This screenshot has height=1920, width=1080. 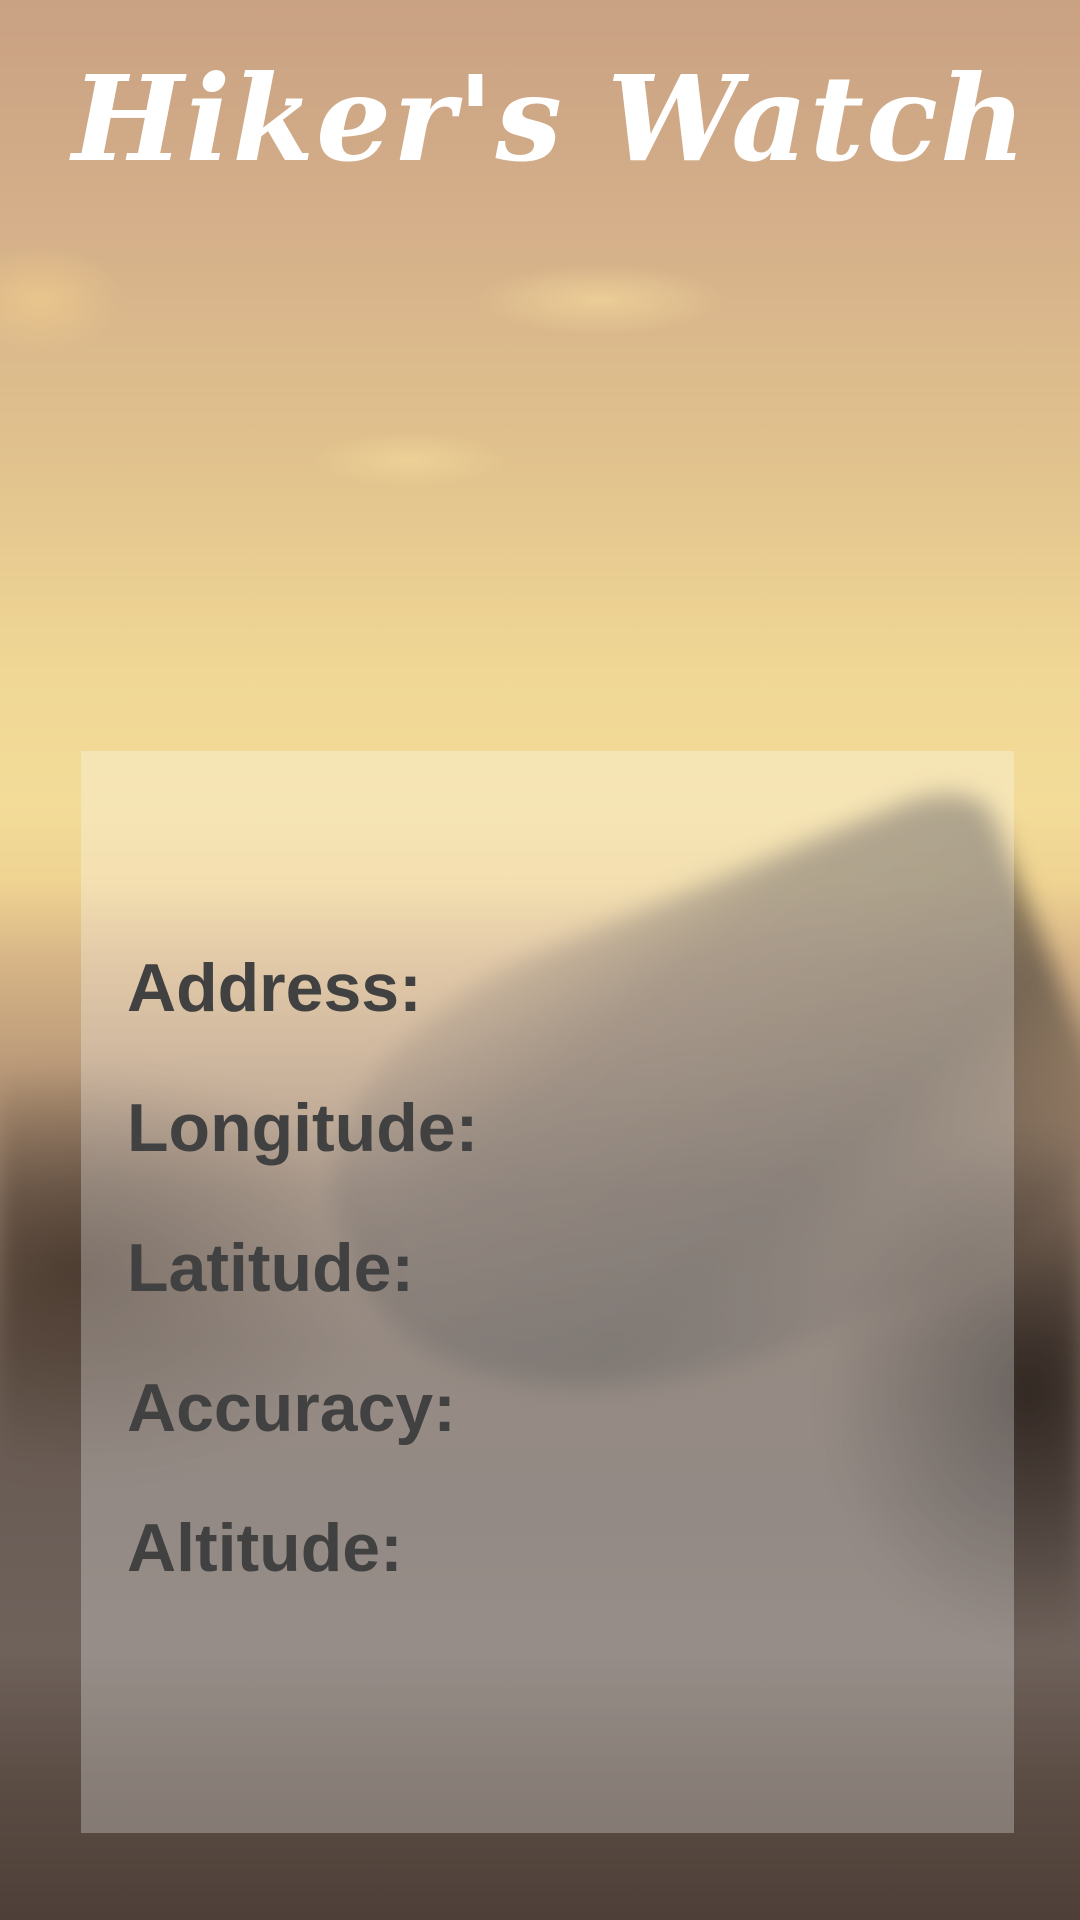 I want to click on altitude-label: Altitude:, so click(x=265, y=1548).